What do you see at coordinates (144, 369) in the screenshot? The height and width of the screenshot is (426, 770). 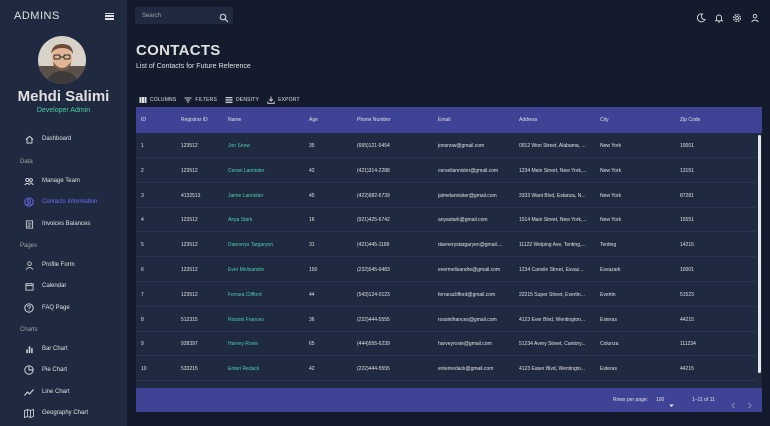 I see `cell-id: 10` at bounding box center [144, 369].